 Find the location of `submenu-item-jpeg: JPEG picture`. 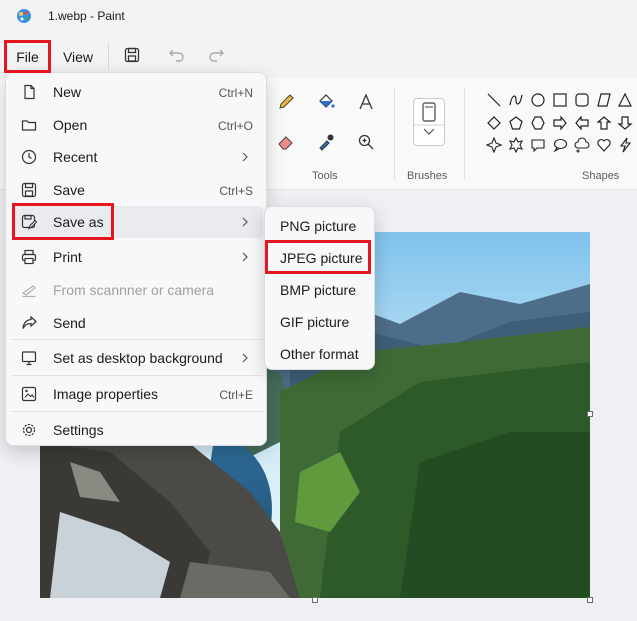

submenu-item-jpeg: JPEG picture is located at coordinates (319, 258).